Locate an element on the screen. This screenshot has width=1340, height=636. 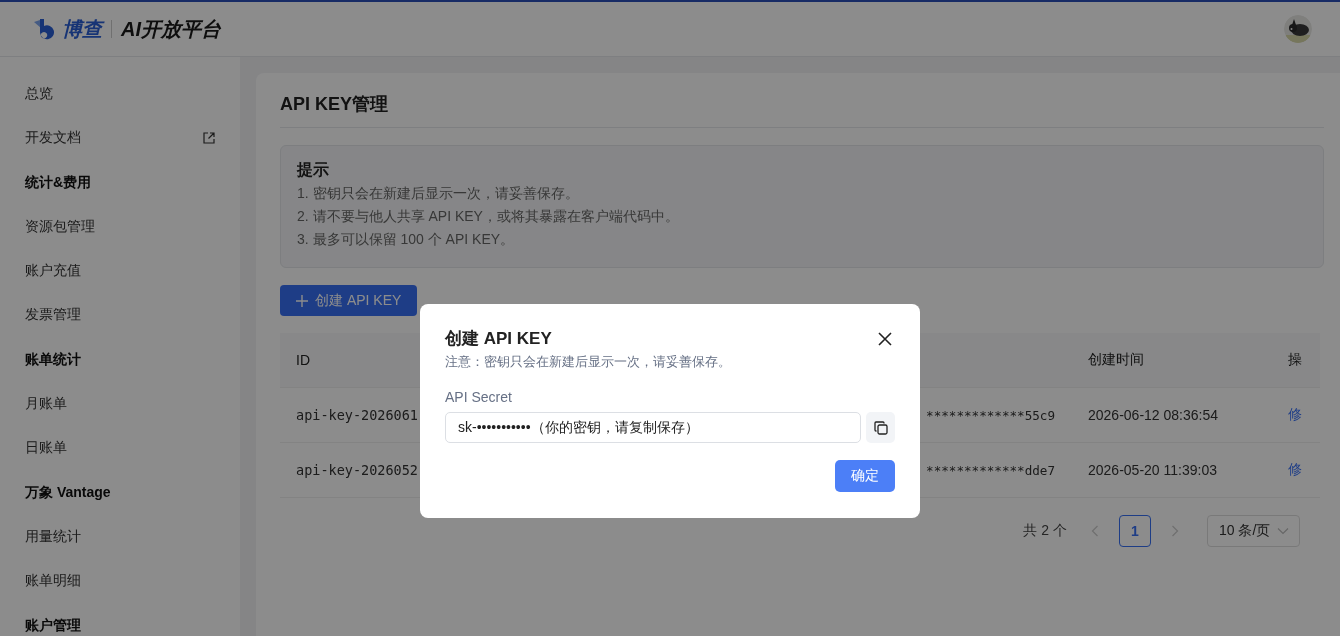
sidebar-item: 日账单 is located at coordinates (120, 448).